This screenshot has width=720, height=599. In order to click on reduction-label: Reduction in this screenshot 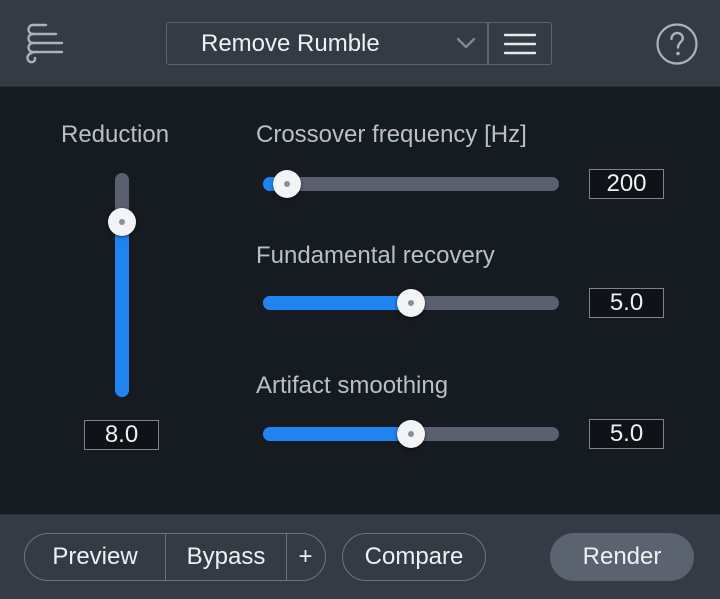, I will do `click(115, 134)`.